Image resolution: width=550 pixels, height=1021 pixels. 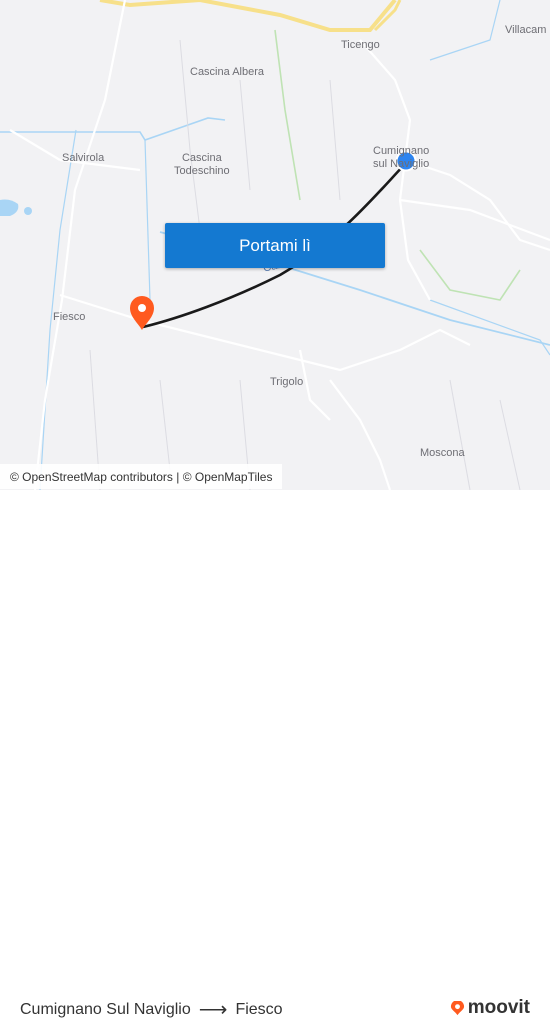 I want to click on stream-green, so click(x=287, y=115).